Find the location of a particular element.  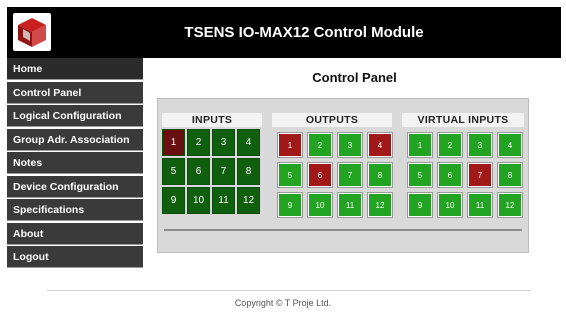

outputs-group: OUTPUTS 1 2 3 4 5 6 7 8 9 10 11 12 is located at coordinates (332, 165).